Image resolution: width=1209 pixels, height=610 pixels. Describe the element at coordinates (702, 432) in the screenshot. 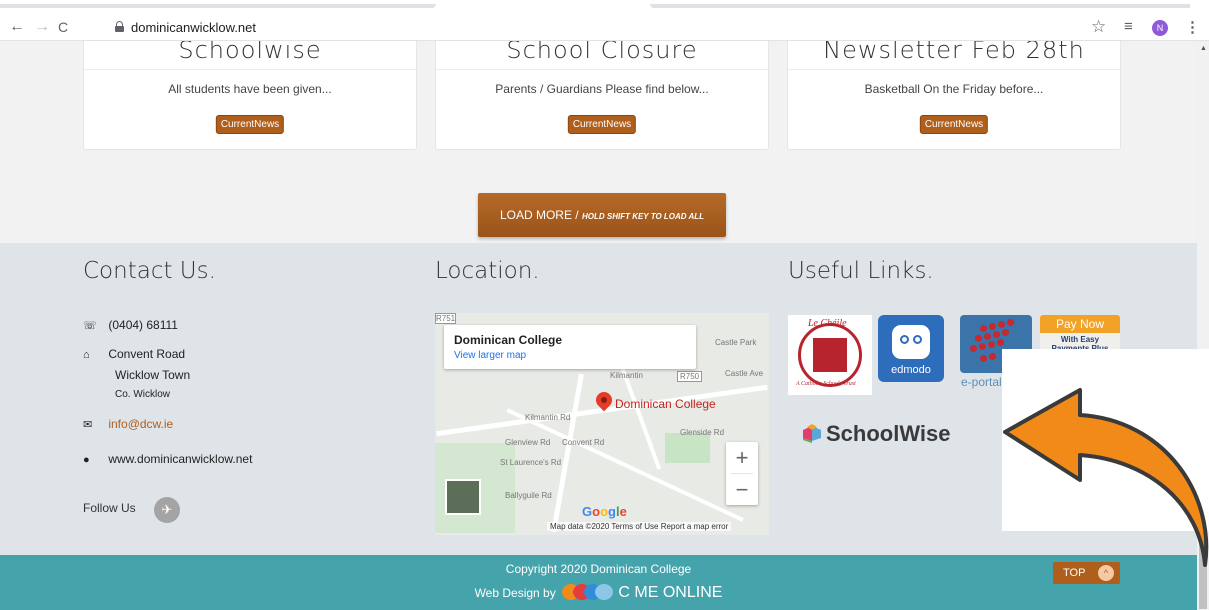

I see `map-road-label: Glenside Rd` at that location.